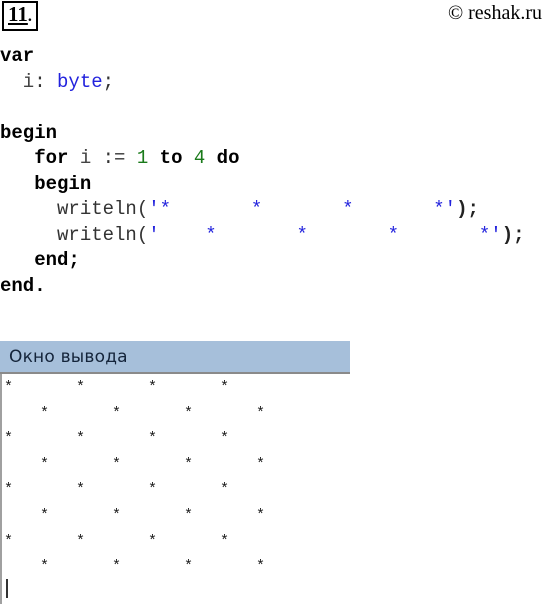  I want to click on code-line: writeln(' * * * *');, so click(273, 236).